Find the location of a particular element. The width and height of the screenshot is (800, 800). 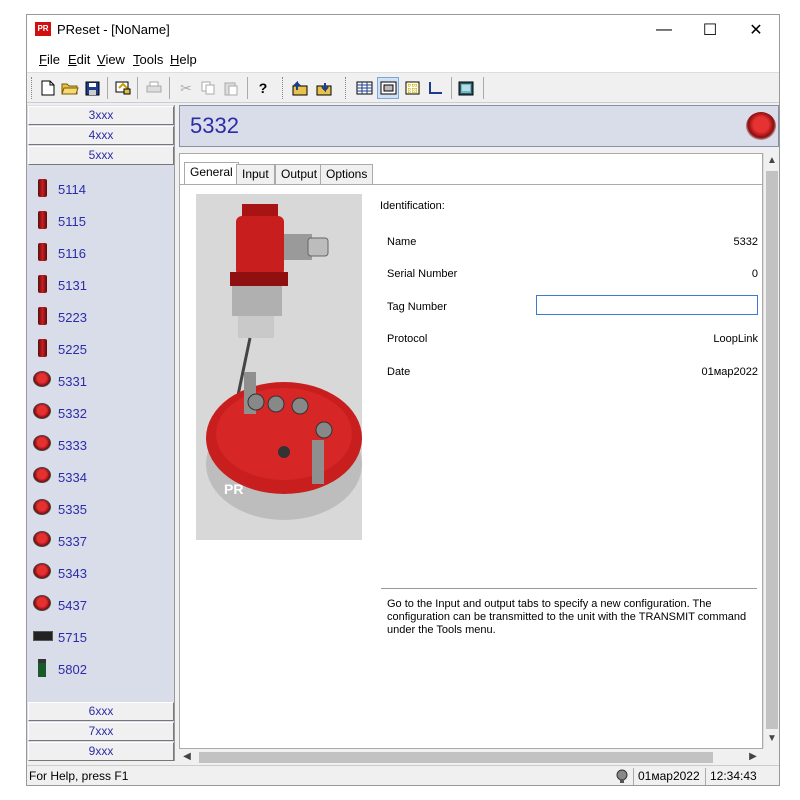

sidebar-item-5333: 5333 is located at coordinates (100, 445).